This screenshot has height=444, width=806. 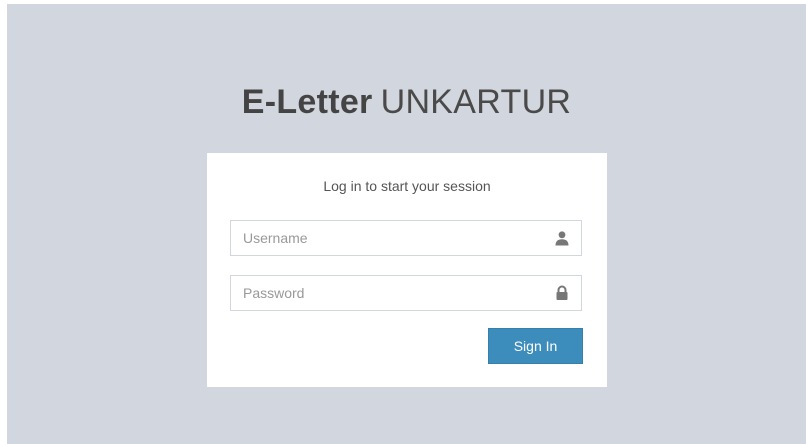 What do you see at coordinates (535, 346) in the screenshot?
I see `sign-in-button: Sign In` at bounding box center [535, 346].